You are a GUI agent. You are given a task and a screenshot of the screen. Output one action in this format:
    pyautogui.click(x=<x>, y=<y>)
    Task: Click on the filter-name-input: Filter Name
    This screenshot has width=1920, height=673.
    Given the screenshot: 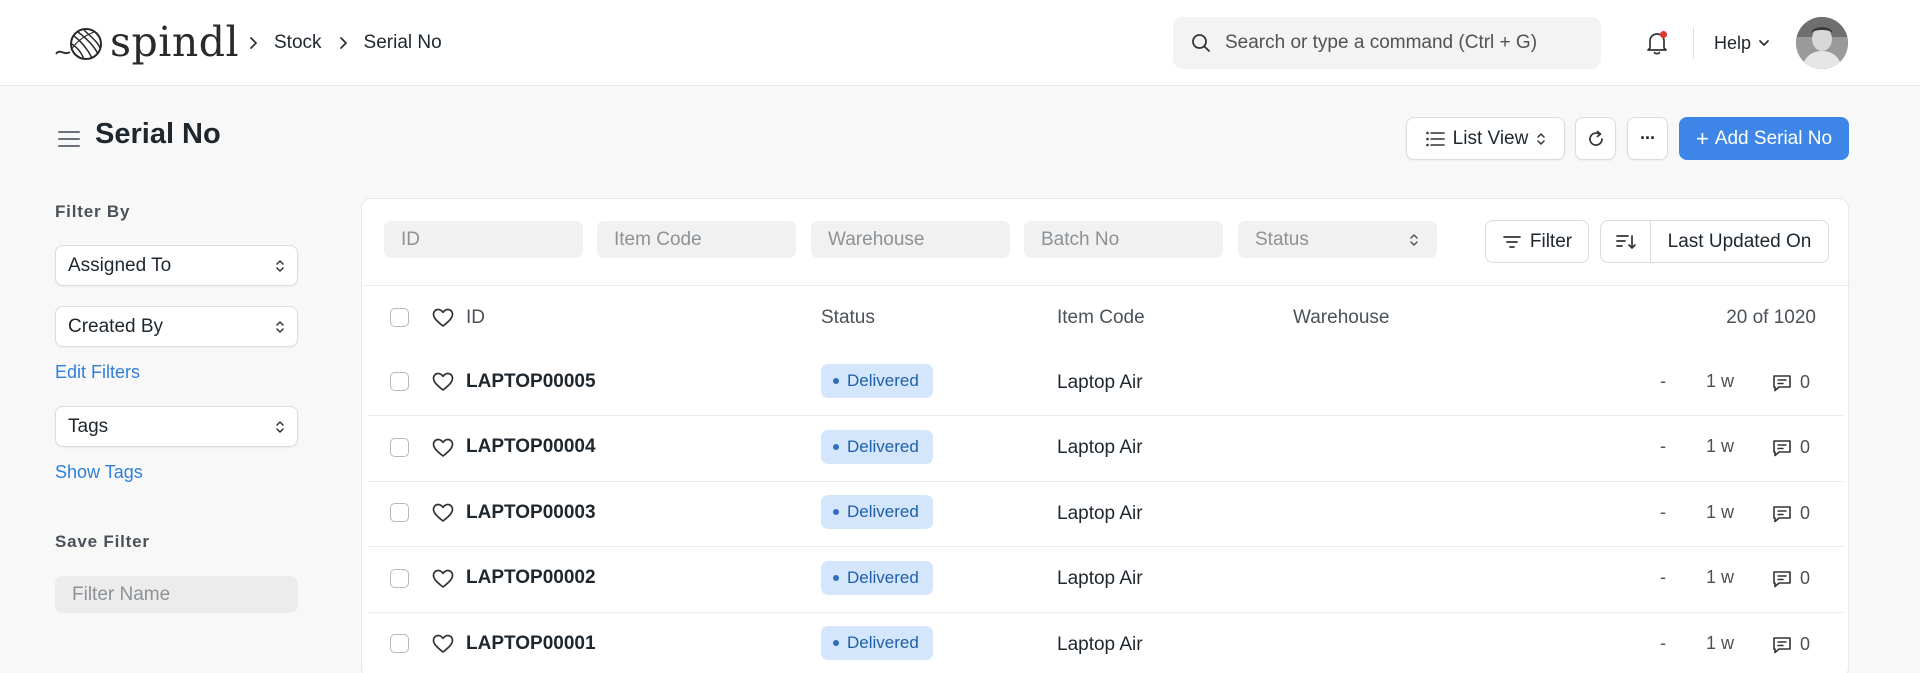 What is the action you would take?
    pyautogui.click(x=176, y=594)
    